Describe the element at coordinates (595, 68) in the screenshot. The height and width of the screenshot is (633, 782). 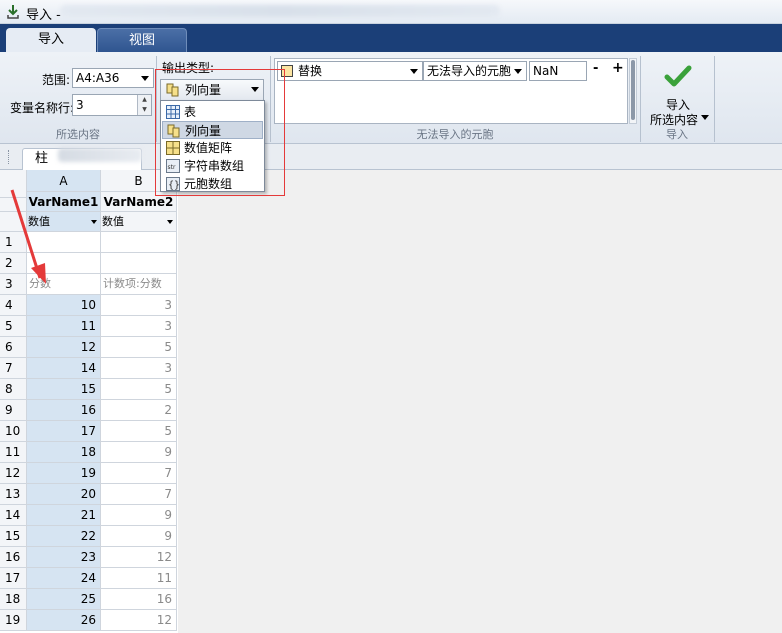
I see `remove-rule-button: -` at that location.